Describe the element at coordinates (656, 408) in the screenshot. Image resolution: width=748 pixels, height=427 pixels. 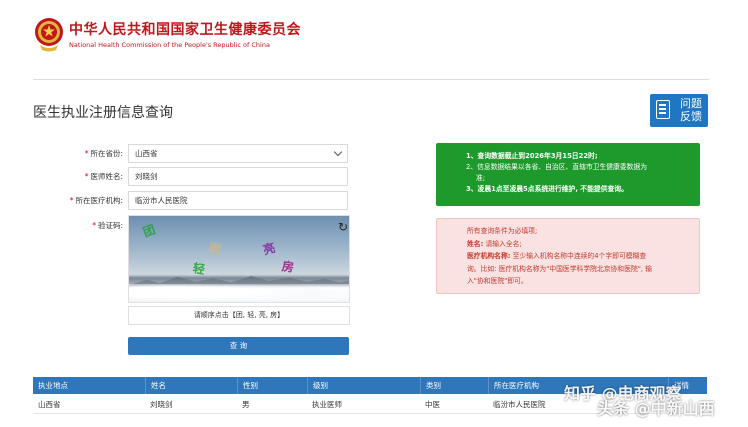
I see `watermark-toutiao: 头条 @中新山西` at that location.